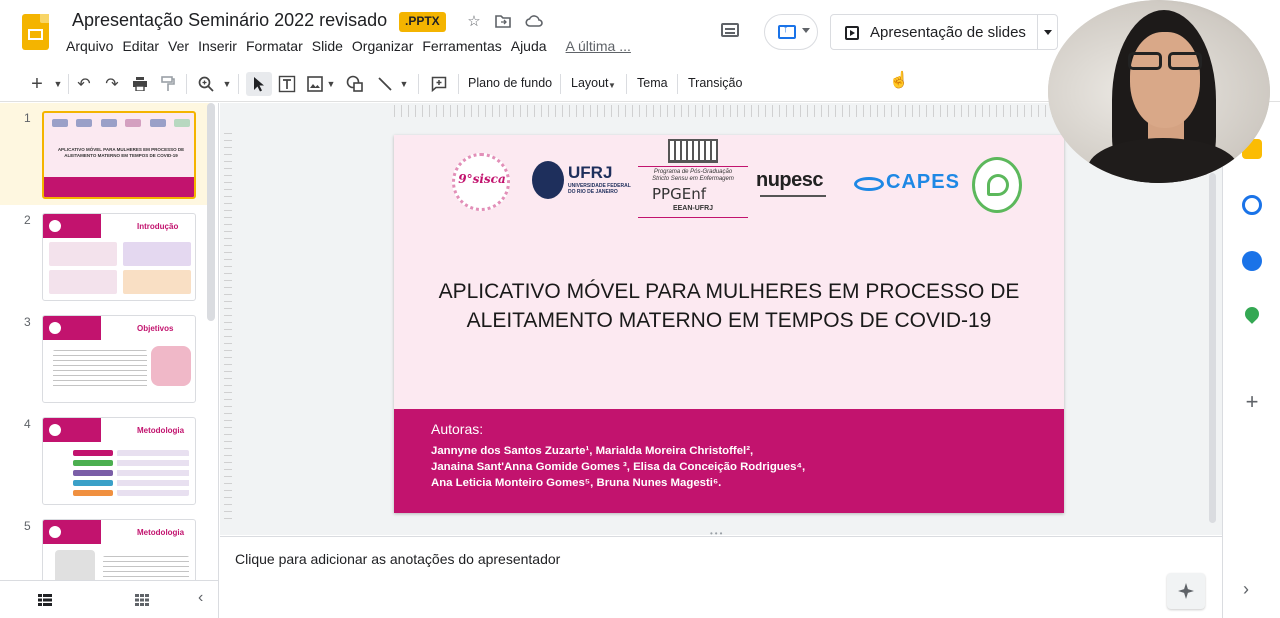 The width and height of the screenshot is (1280, 618). Describe the element at coordinates (1252, 402) in the screenshot. I see `add-addon-icon: +` at that location.